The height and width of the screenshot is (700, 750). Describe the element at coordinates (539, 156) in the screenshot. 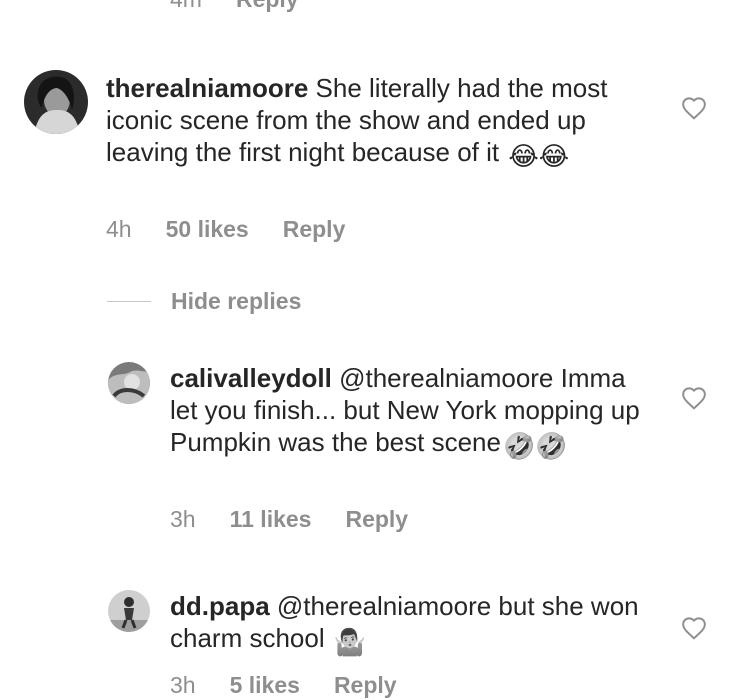

I see `laughing-emoji: 😂😂` at that location.